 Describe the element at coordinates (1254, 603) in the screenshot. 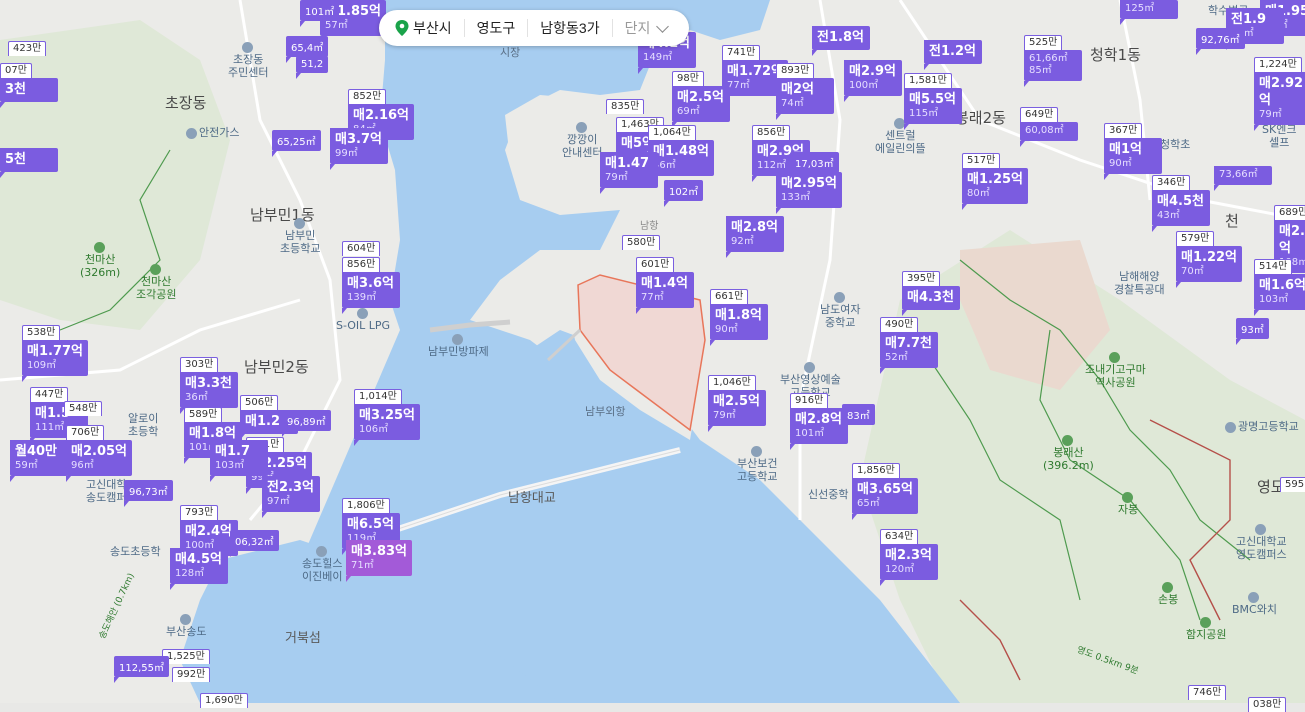

I see `poi-bmc: BMC와치` at that location.